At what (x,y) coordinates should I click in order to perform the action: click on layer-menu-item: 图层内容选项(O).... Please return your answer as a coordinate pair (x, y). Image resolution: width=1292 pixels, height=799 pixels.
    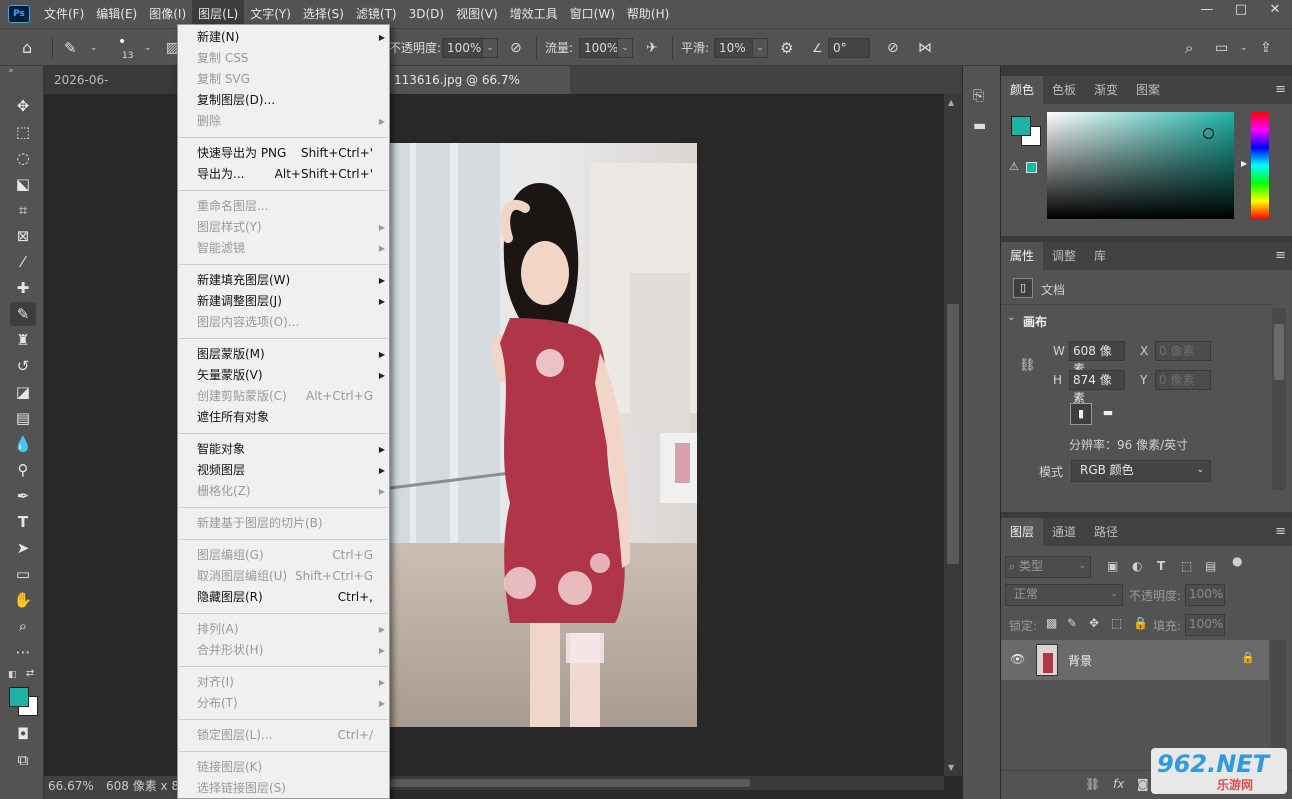
    Looking at the image, I should click on (285, 322).